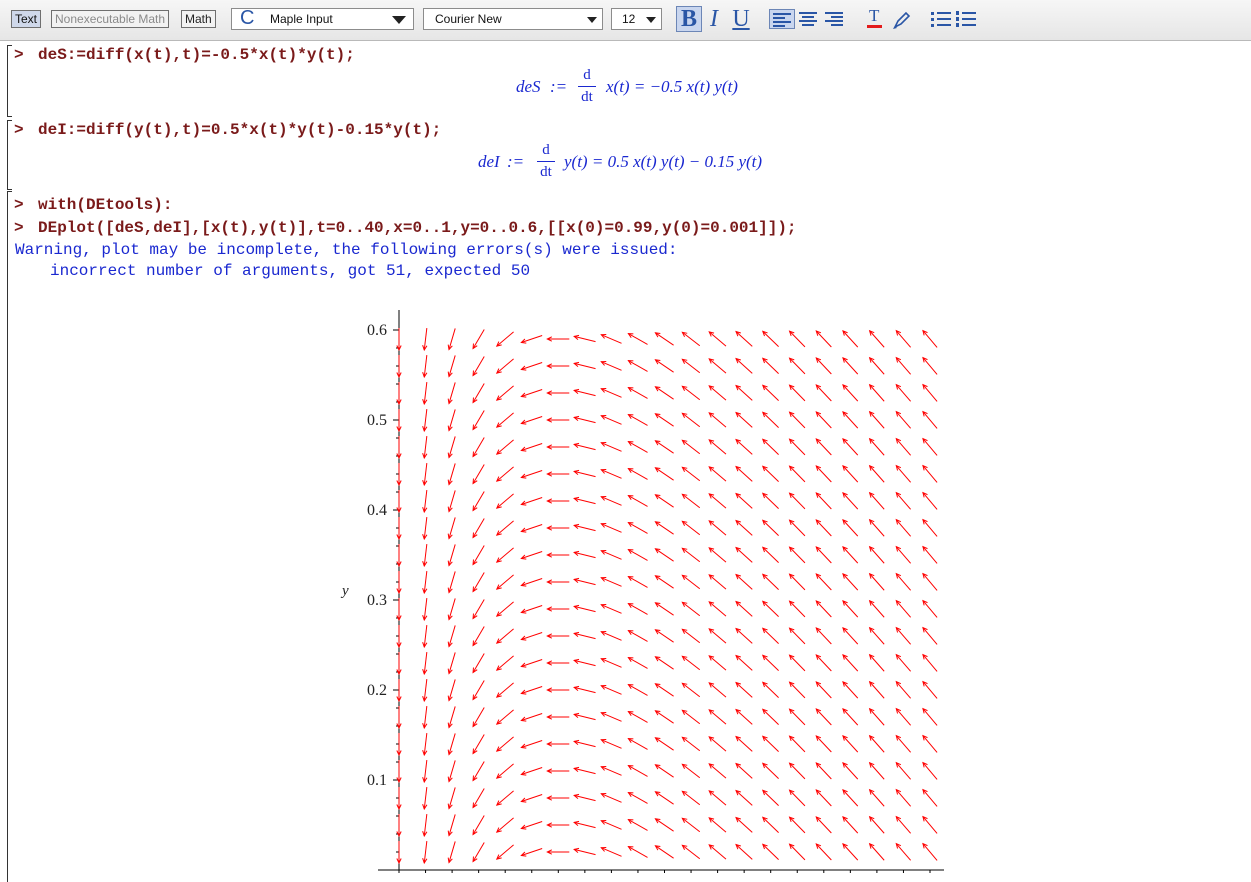 The image size is (1251, 882). What do you see at coordinates (875, 18) in the screenshot?
I see `text-color-icon: T` at bounding box center [875, 18].